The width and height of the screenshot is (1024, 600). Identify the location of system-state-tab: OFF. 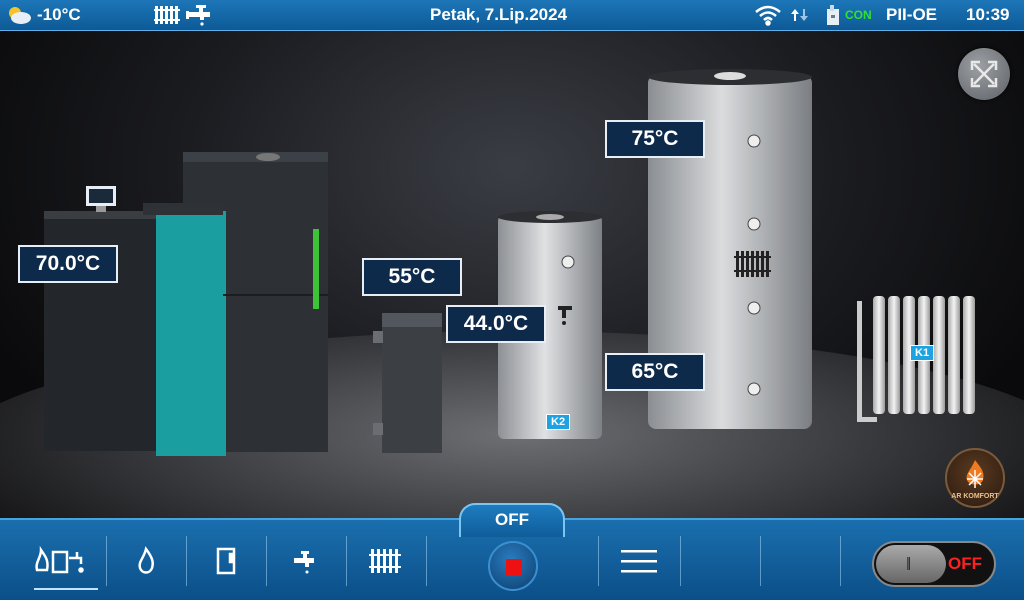
(512, 520).